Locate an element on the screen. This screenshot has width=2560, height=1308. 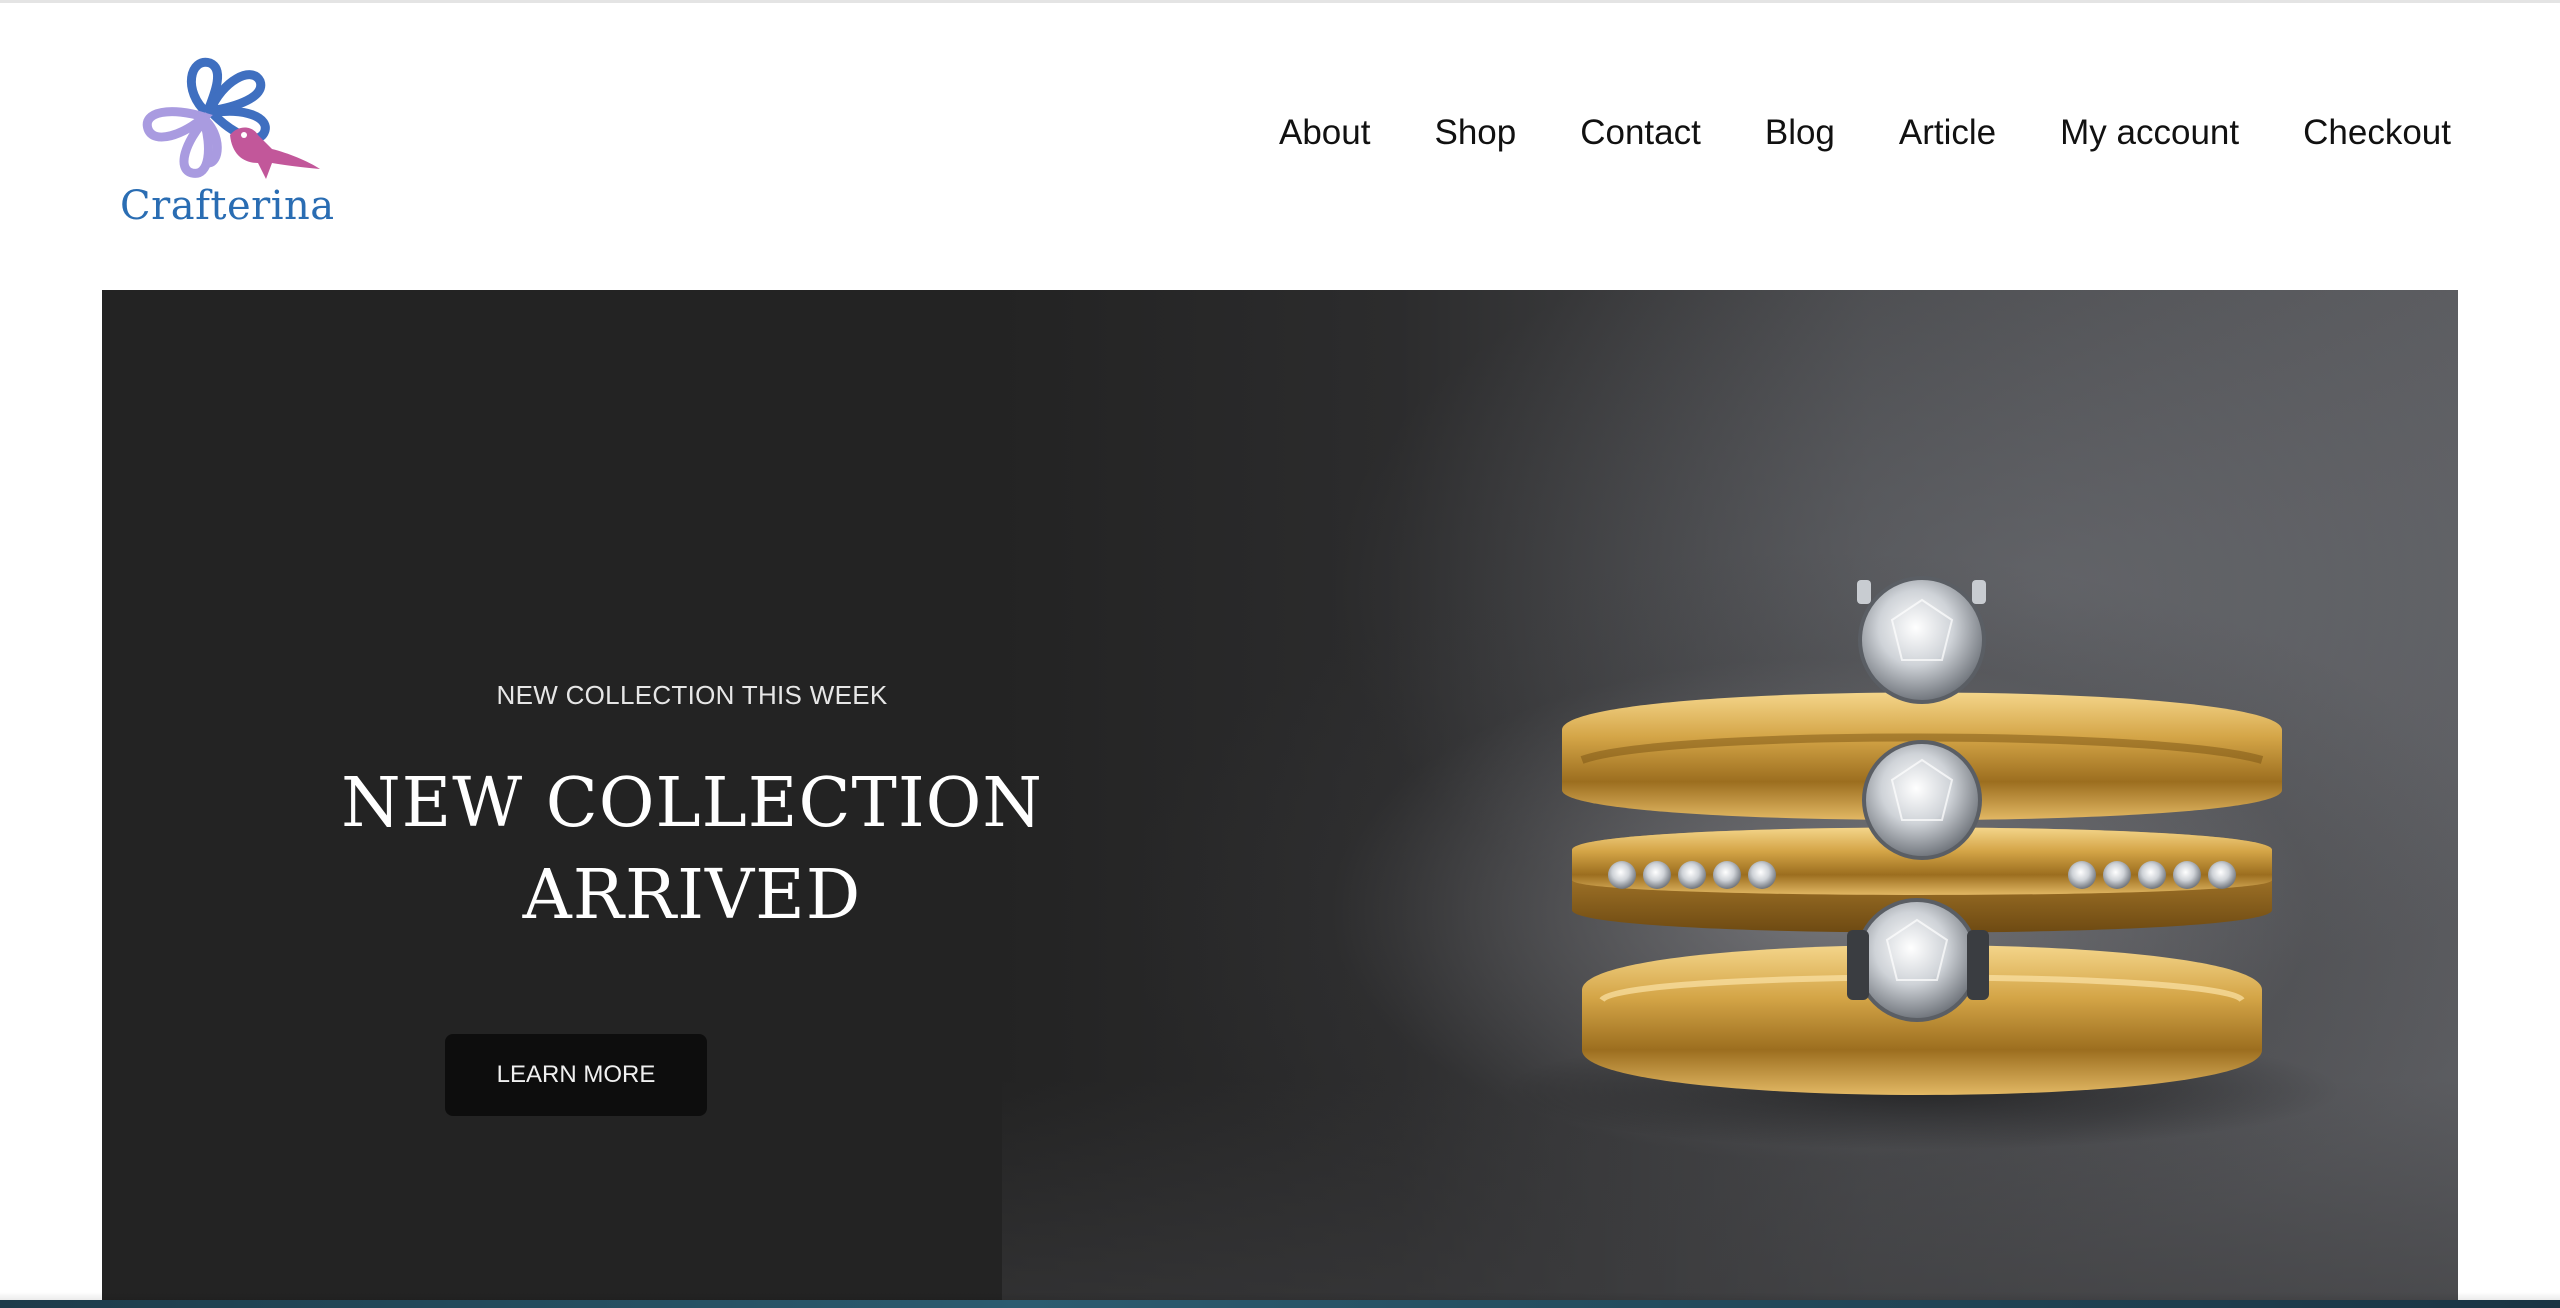
bottom-edge-strip is located at coordinates (1280, 1304).